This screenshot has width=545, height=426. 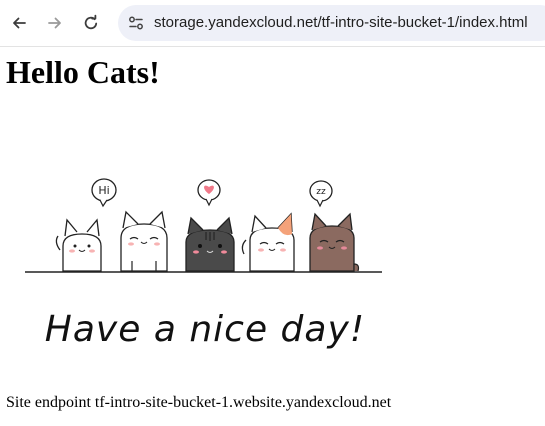 I want to click on speech-bubble-hi: Hi, so click(x=104, y=193).